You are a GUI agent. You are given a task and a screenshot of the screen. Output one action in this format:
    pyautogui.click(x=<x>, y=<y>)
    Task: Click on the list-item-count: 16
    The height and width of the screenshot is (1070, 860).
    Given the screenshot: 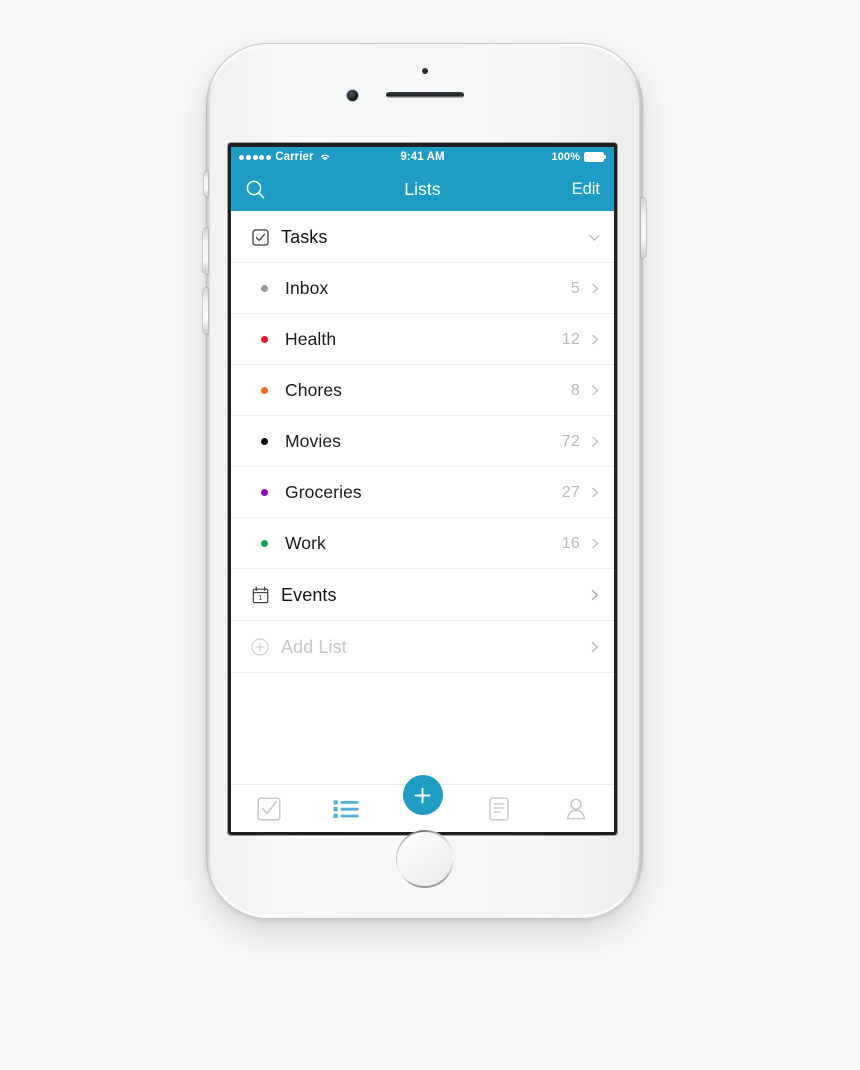 What is the action you would take?
    pyautogui.click(x=570, y=543)
    